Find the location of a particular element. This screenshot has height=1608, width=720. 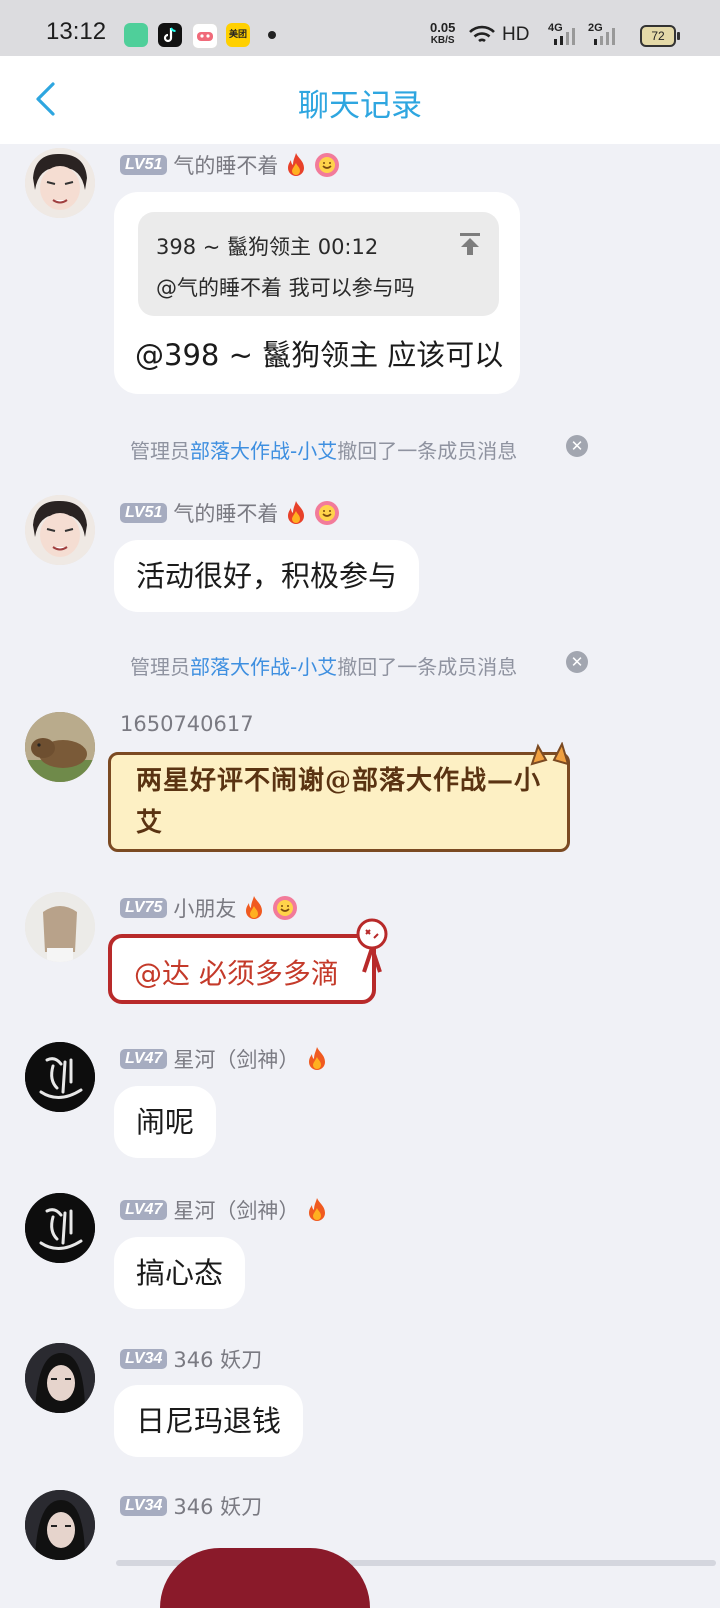

net-speed: 0.05 KB/S is located at coordinates (442, 34).